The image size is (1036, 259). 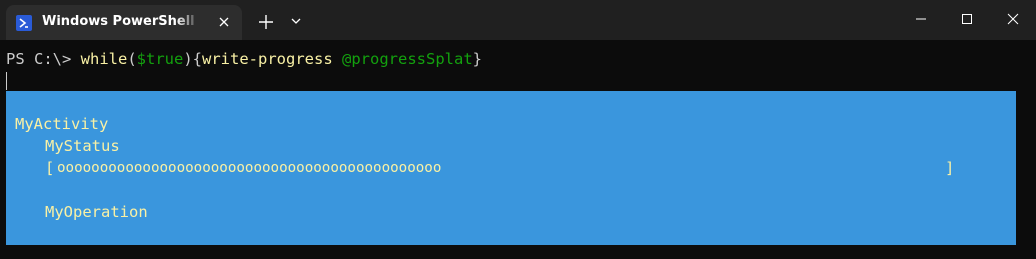 What do you see at coordinates (950, 168) in the screenshot?
I see `progress-bar-close: ]` at bounding box center [950, 168].